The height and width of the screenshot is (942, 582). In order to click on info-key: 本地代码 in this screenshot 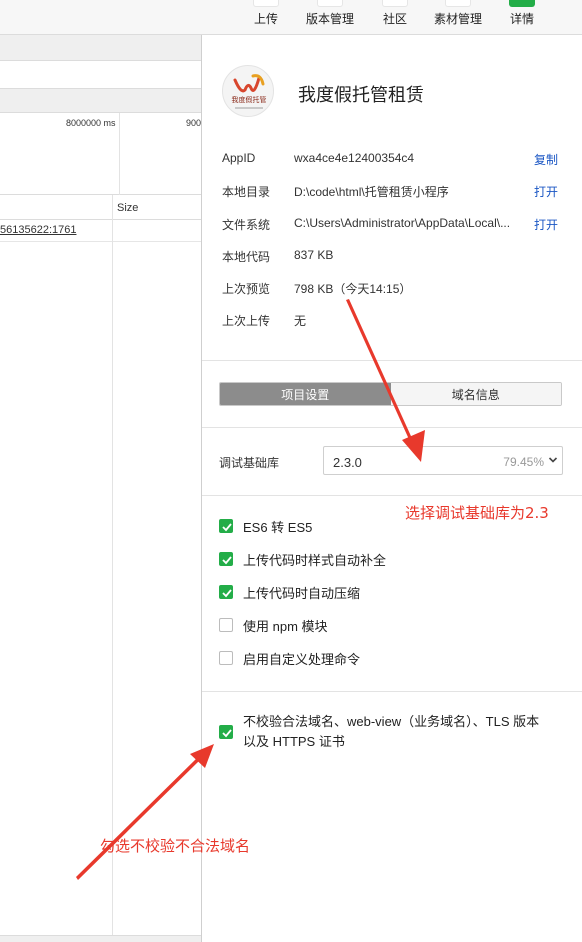, I will do `click(246, 257)`.